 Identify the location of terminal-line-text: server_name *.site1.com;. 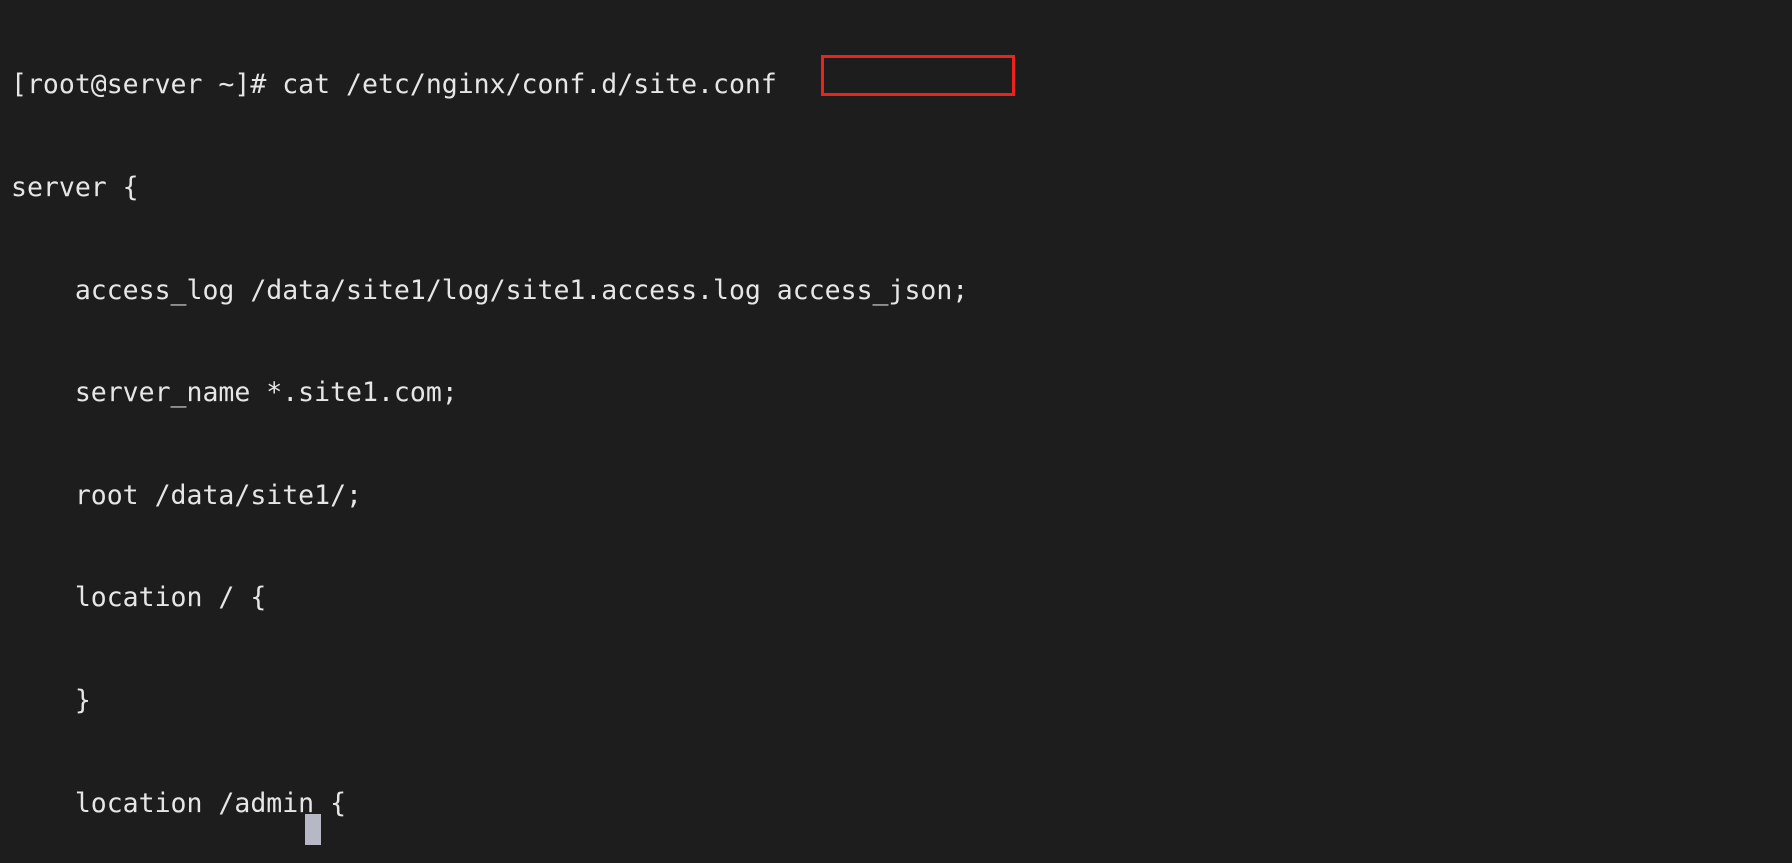
(234, 393).